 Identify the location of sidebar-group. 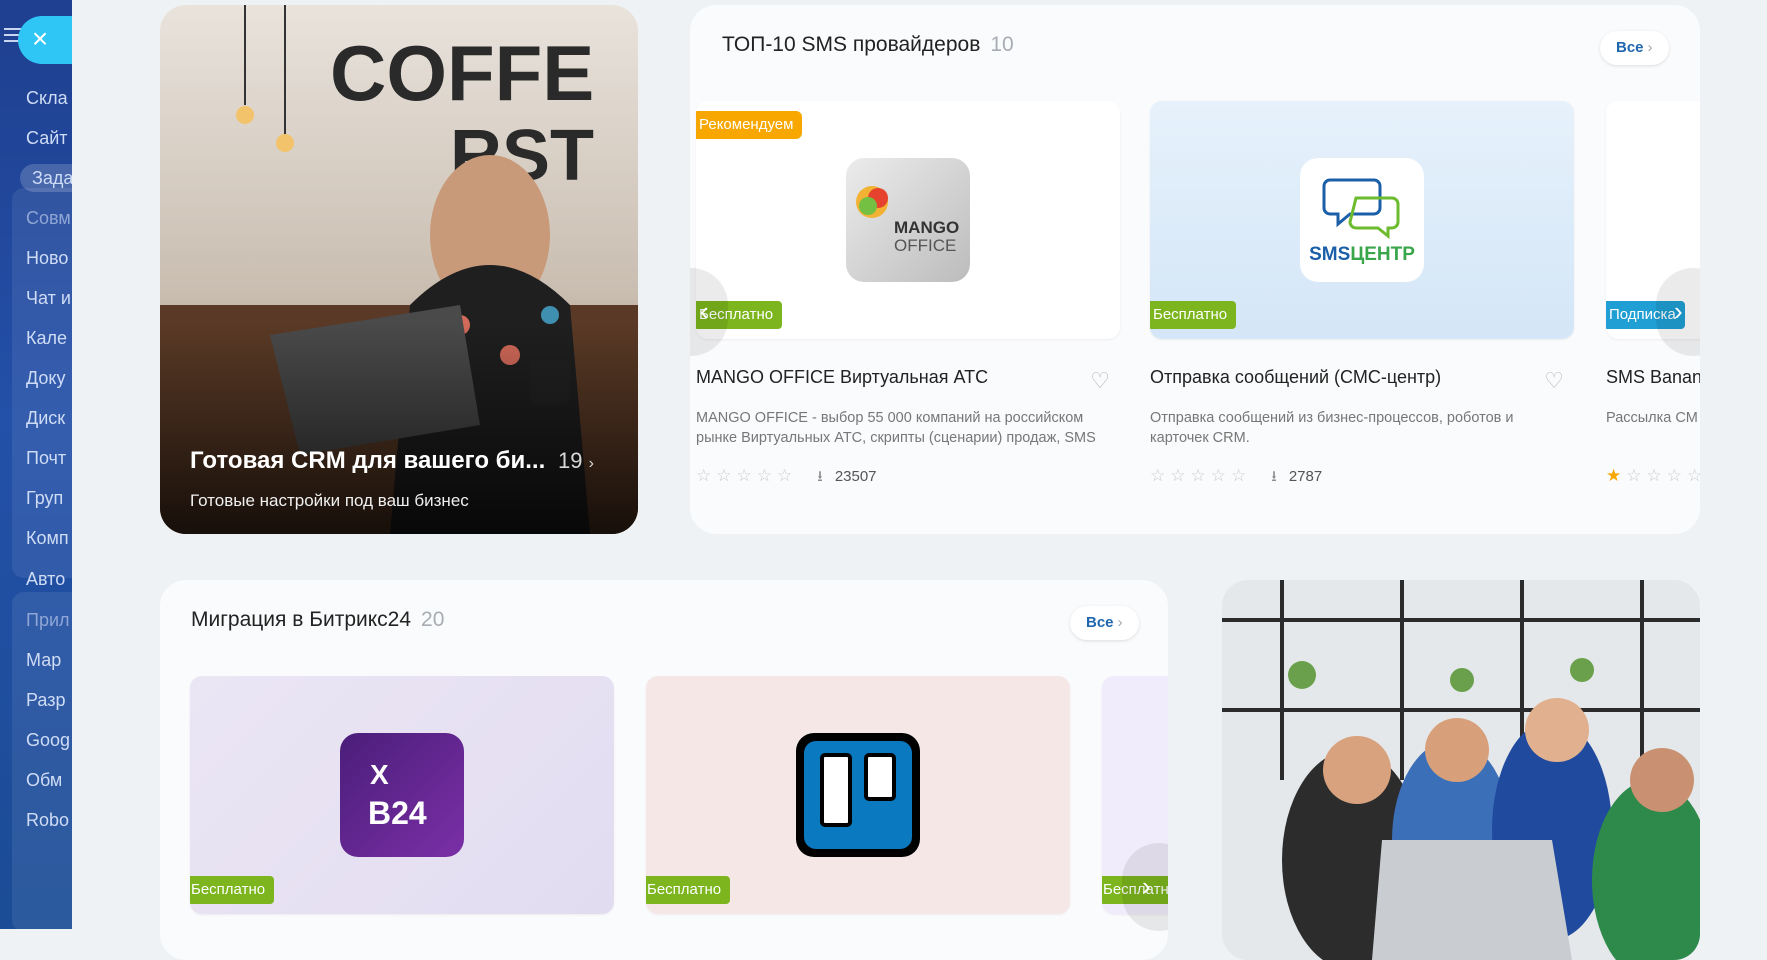
(42, 760).